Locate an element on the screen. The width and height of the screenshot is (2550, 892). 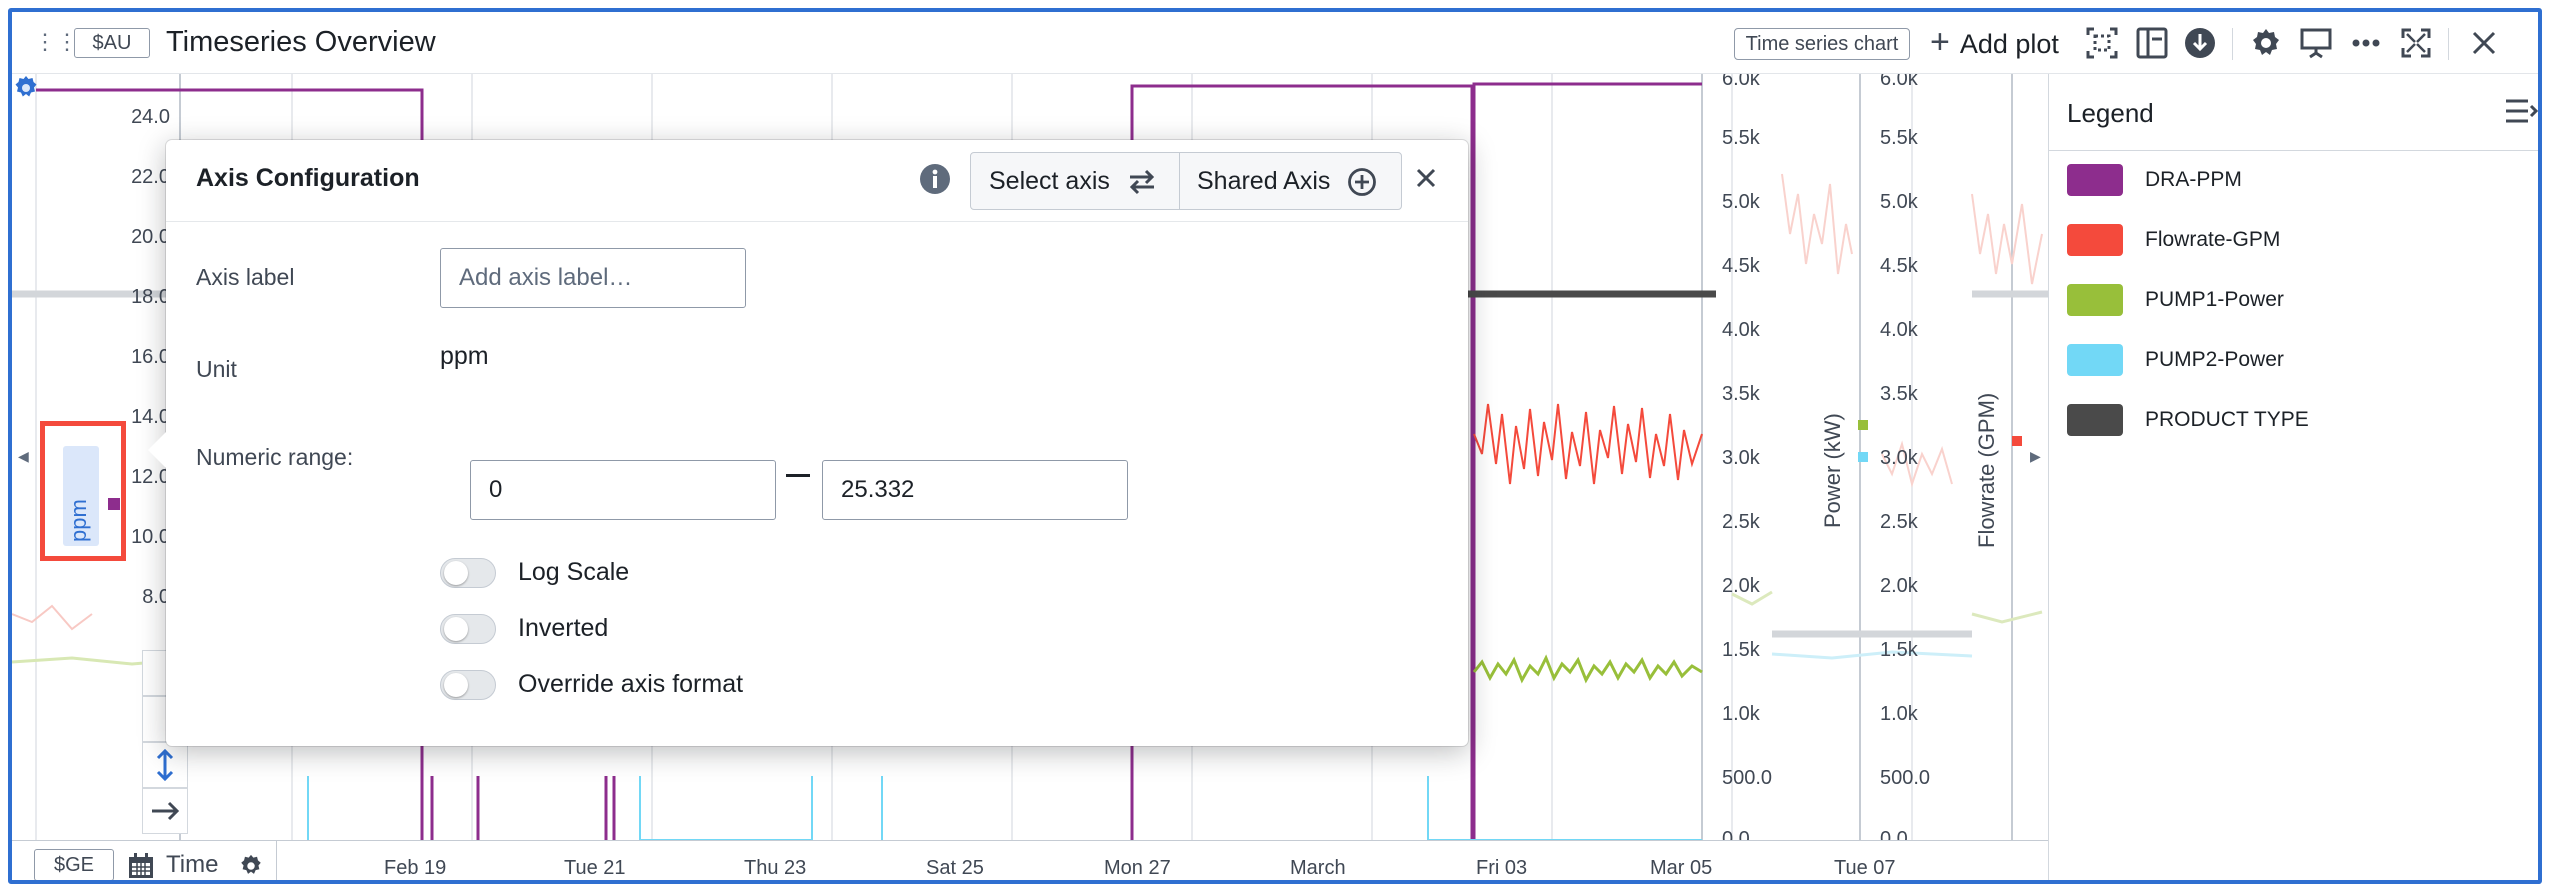
arrow-right-icon is located at coordinates (166, 811).